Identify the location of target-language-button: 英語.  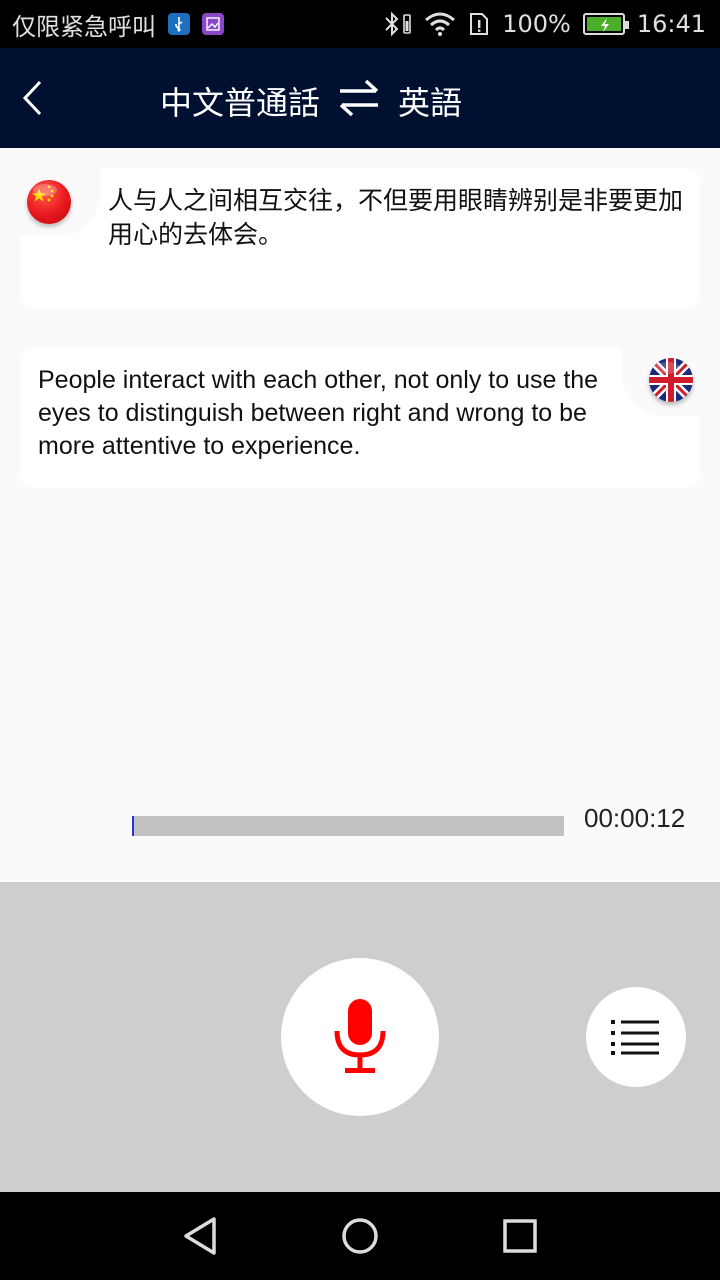
(430, 101).